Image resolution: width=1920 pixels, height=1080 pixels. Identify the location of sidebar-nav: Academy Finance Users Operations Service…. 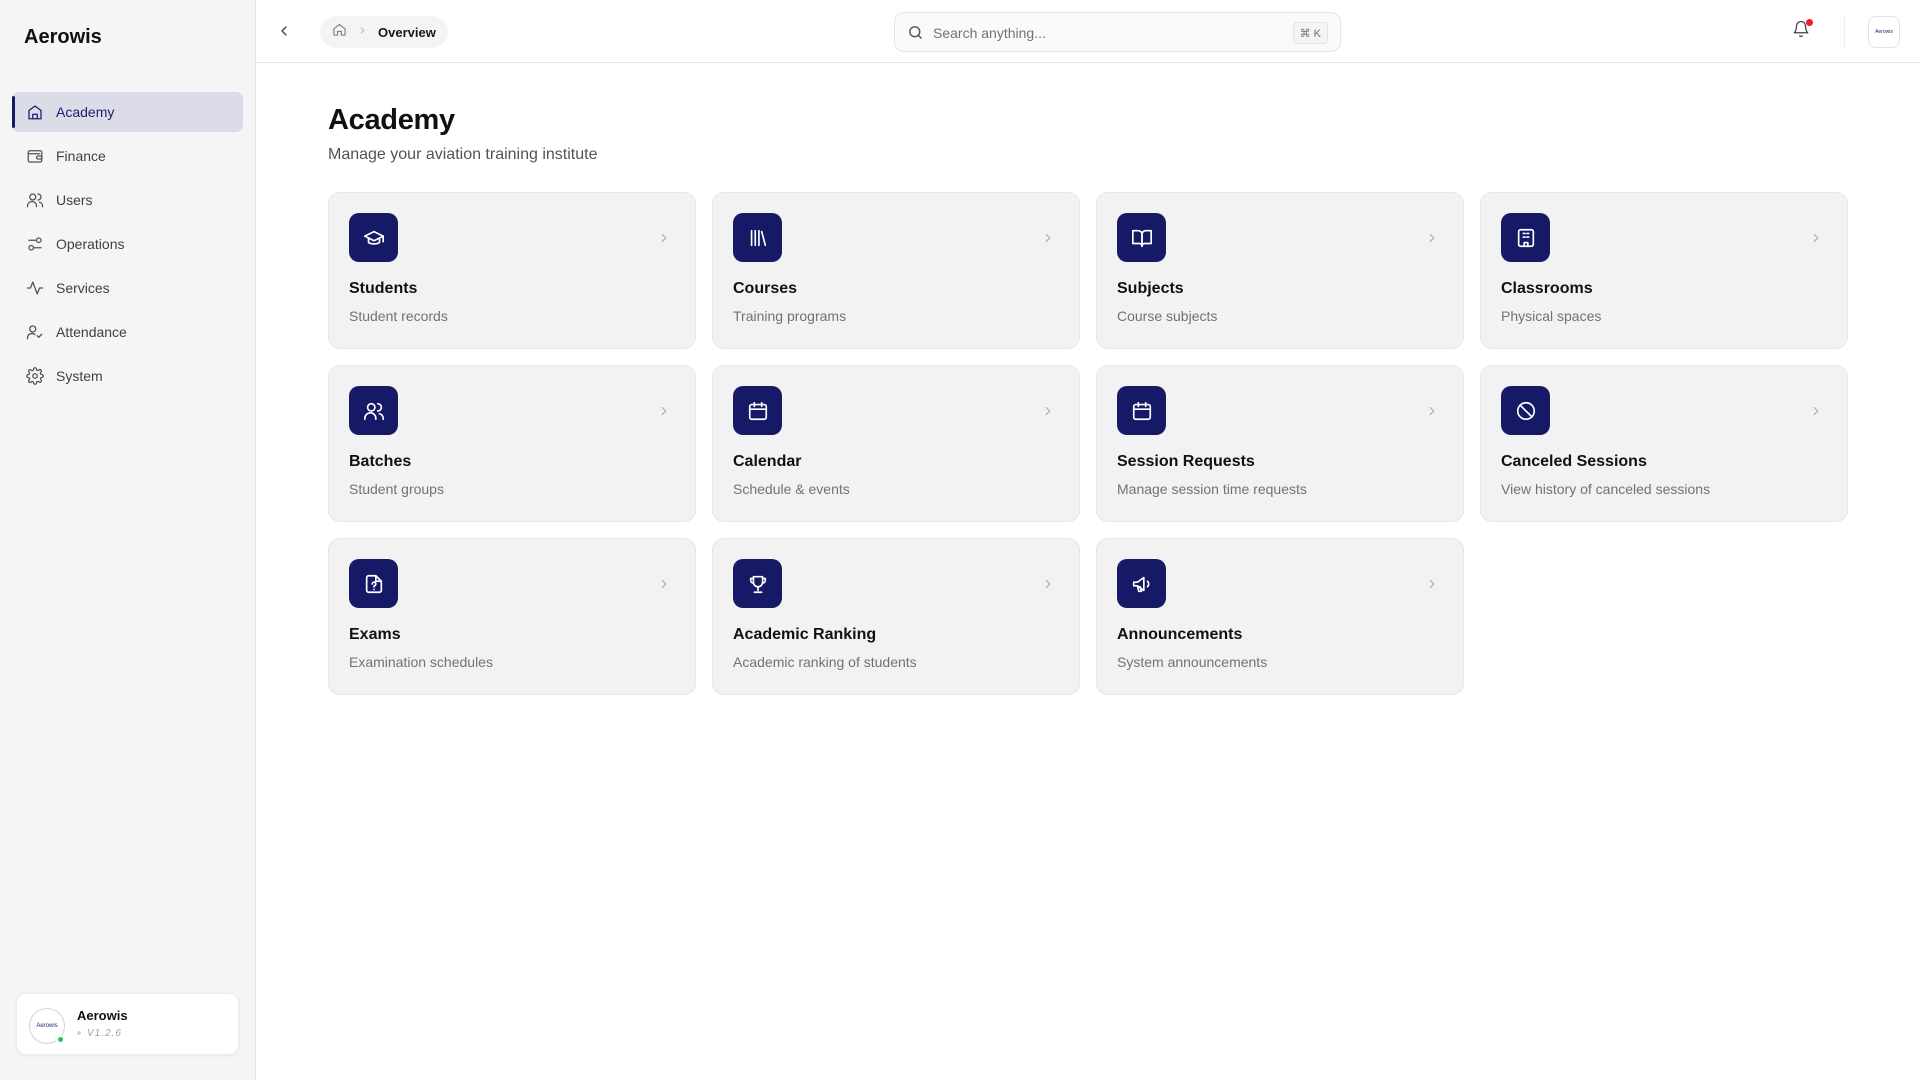
(127, 246).